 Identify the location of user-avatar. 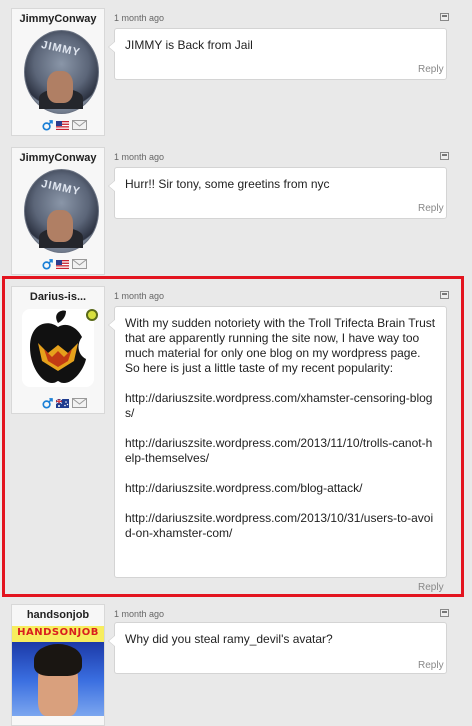
(58, 348).